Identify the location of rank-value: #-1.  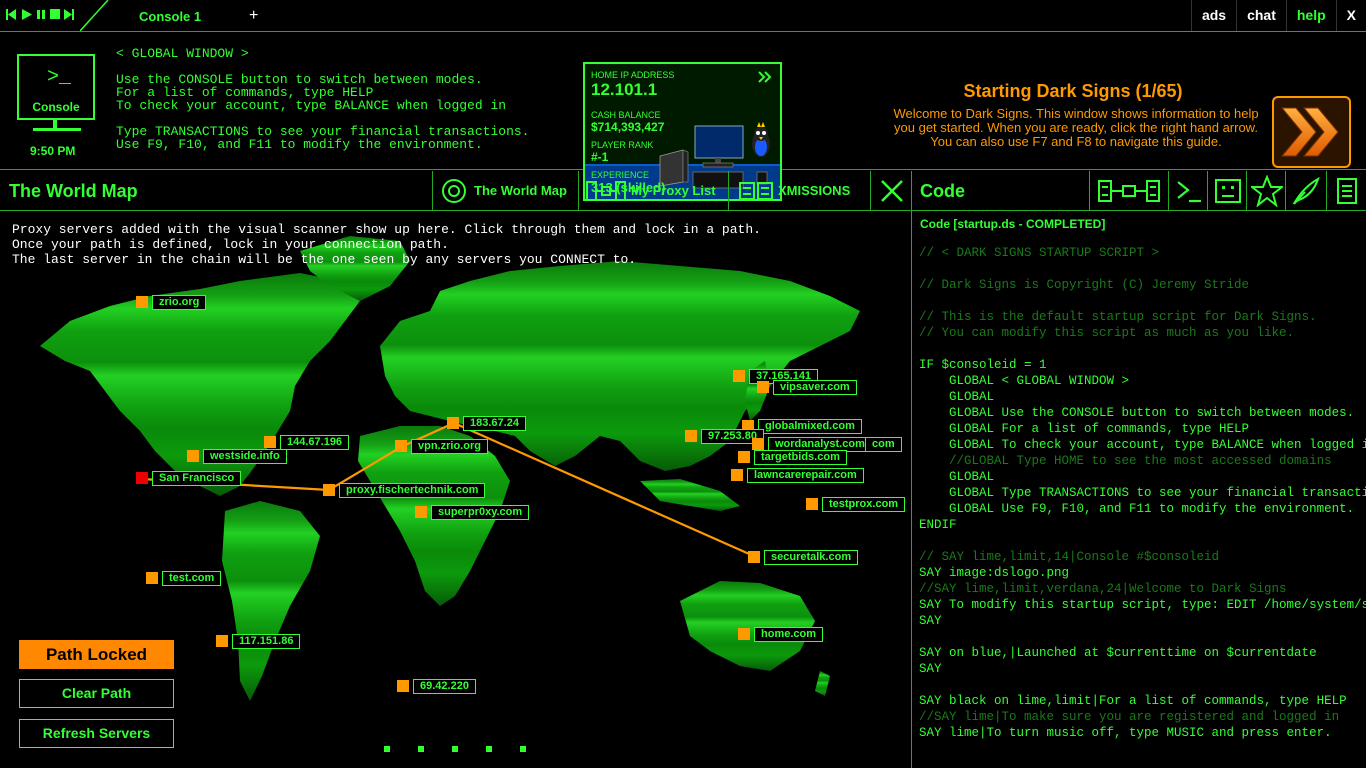
(600, 157).